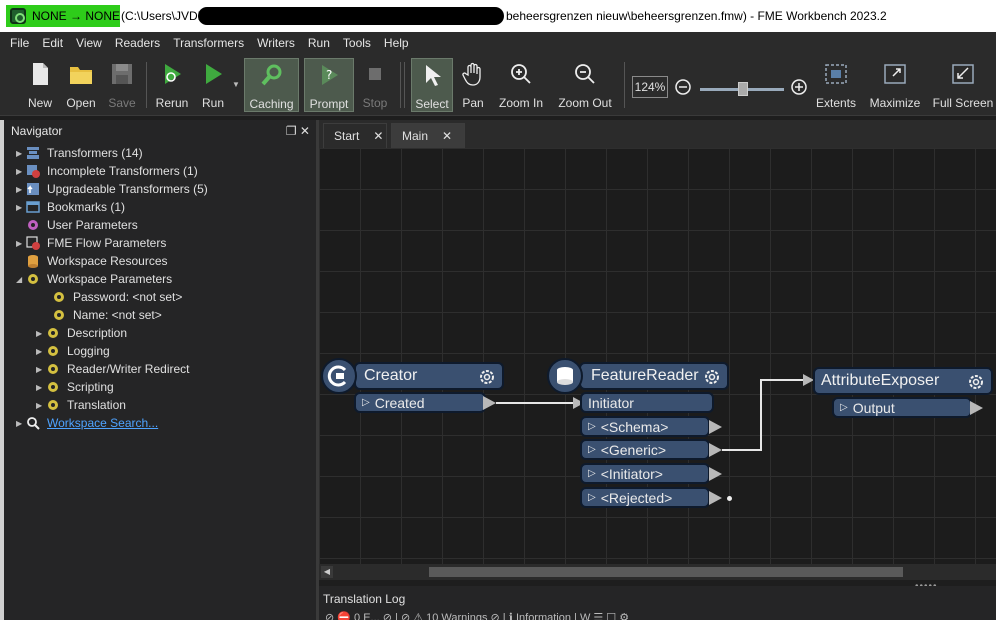  What do you see at coordinates (21, 279) in the screenshot?
I see `collapse-arrow-icon: ◢` at bounding box center [21, 279].